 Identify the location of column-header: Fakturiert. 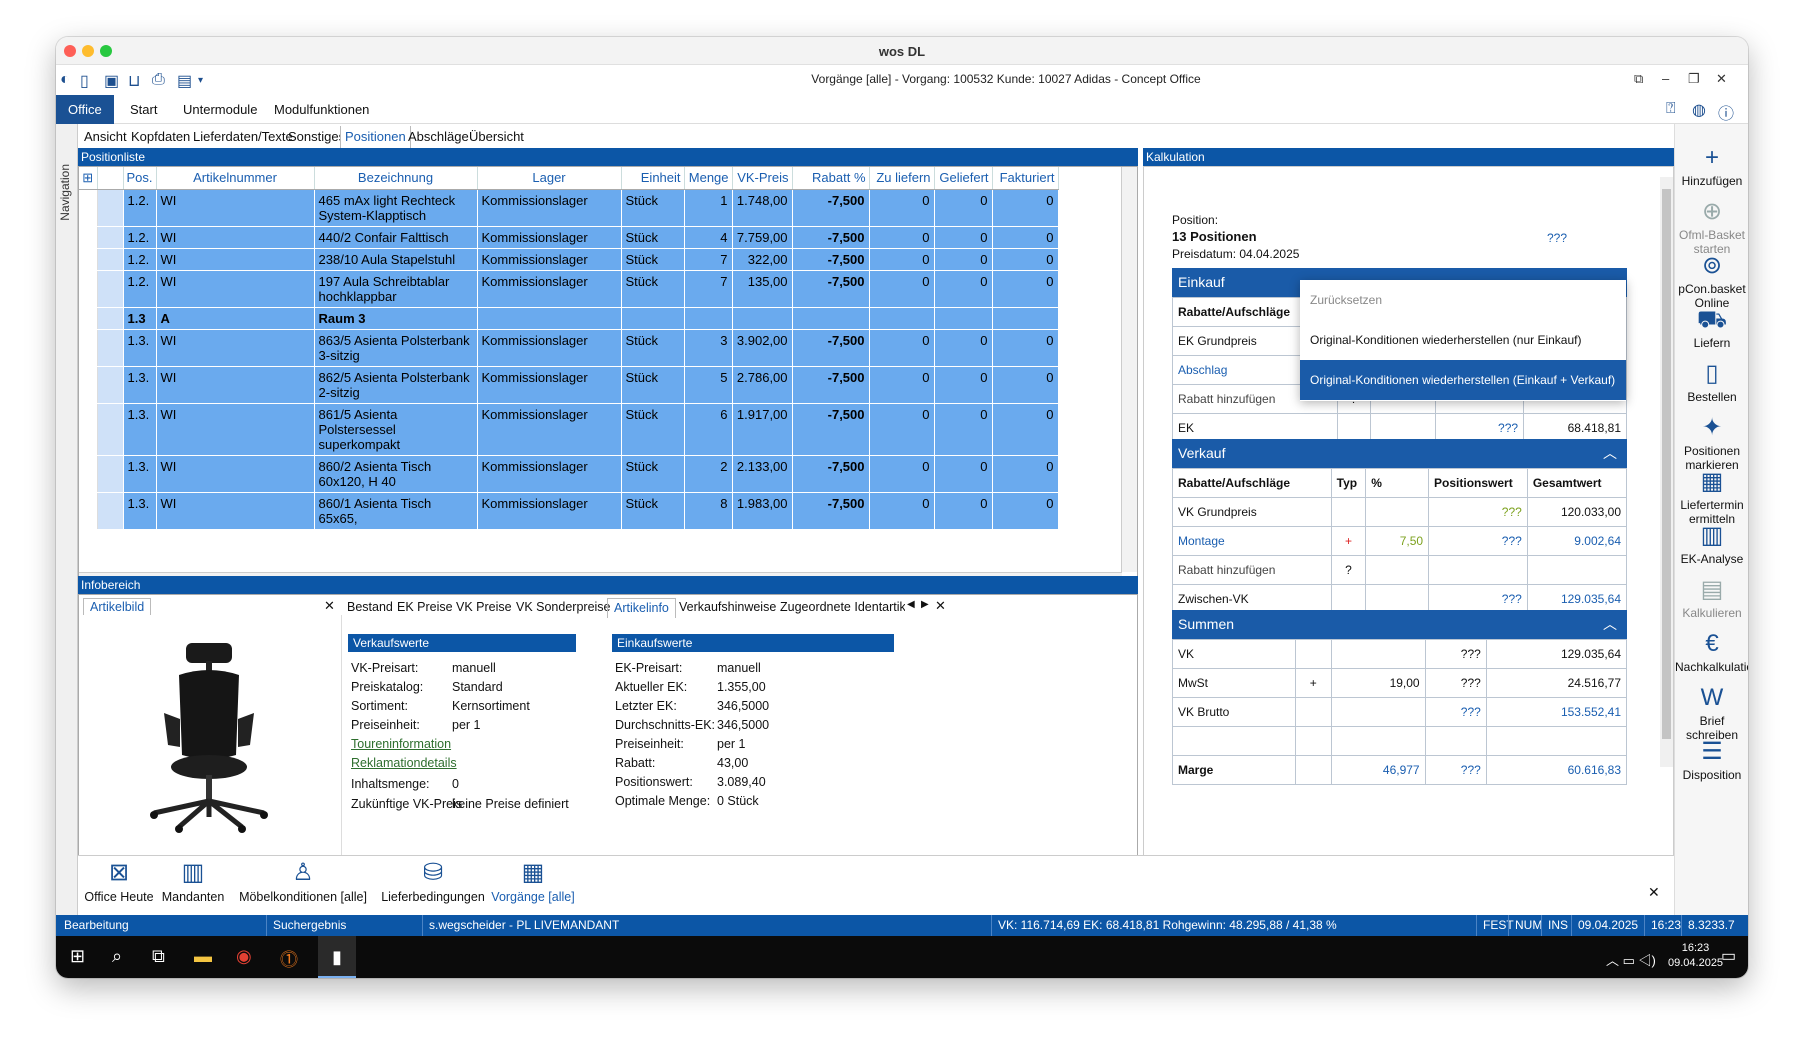
(1025, 178).